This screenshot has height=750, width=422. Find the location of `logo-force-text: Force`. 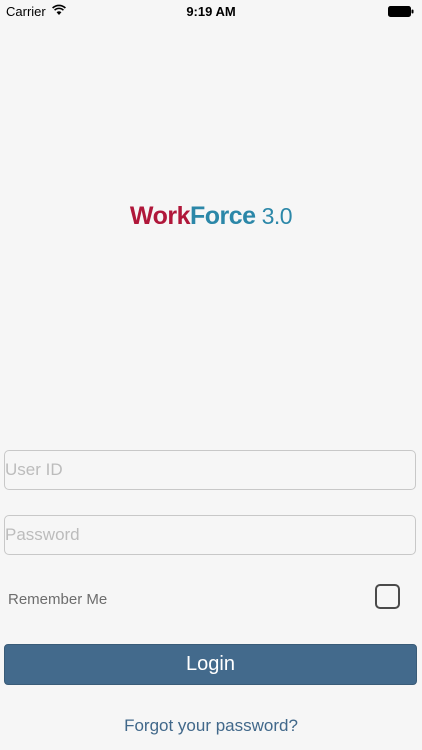

logo-force-text: Force is located at coordinates (222, 216).